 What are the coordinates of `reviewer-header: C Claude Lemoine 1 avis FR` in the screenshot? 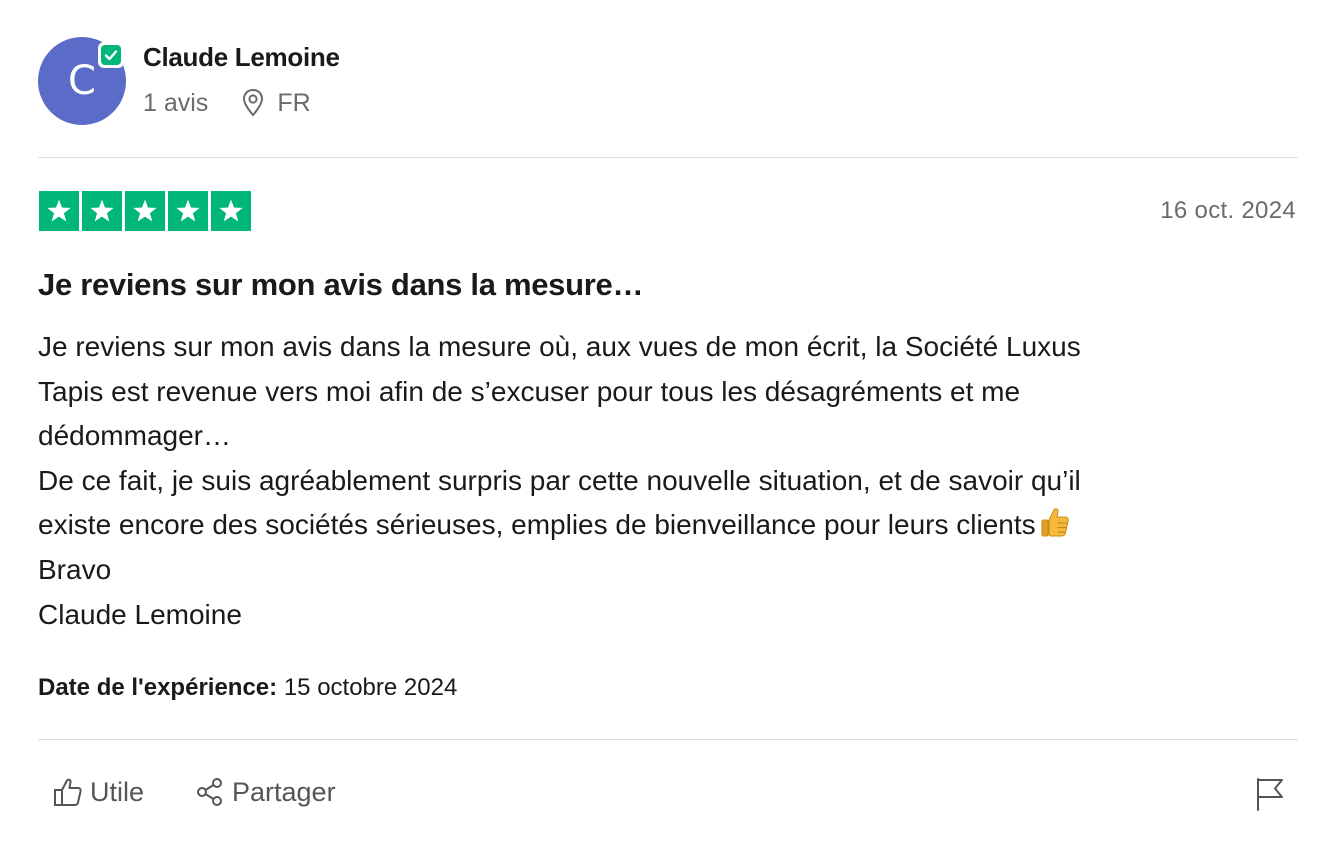 It's located at (668, 82).